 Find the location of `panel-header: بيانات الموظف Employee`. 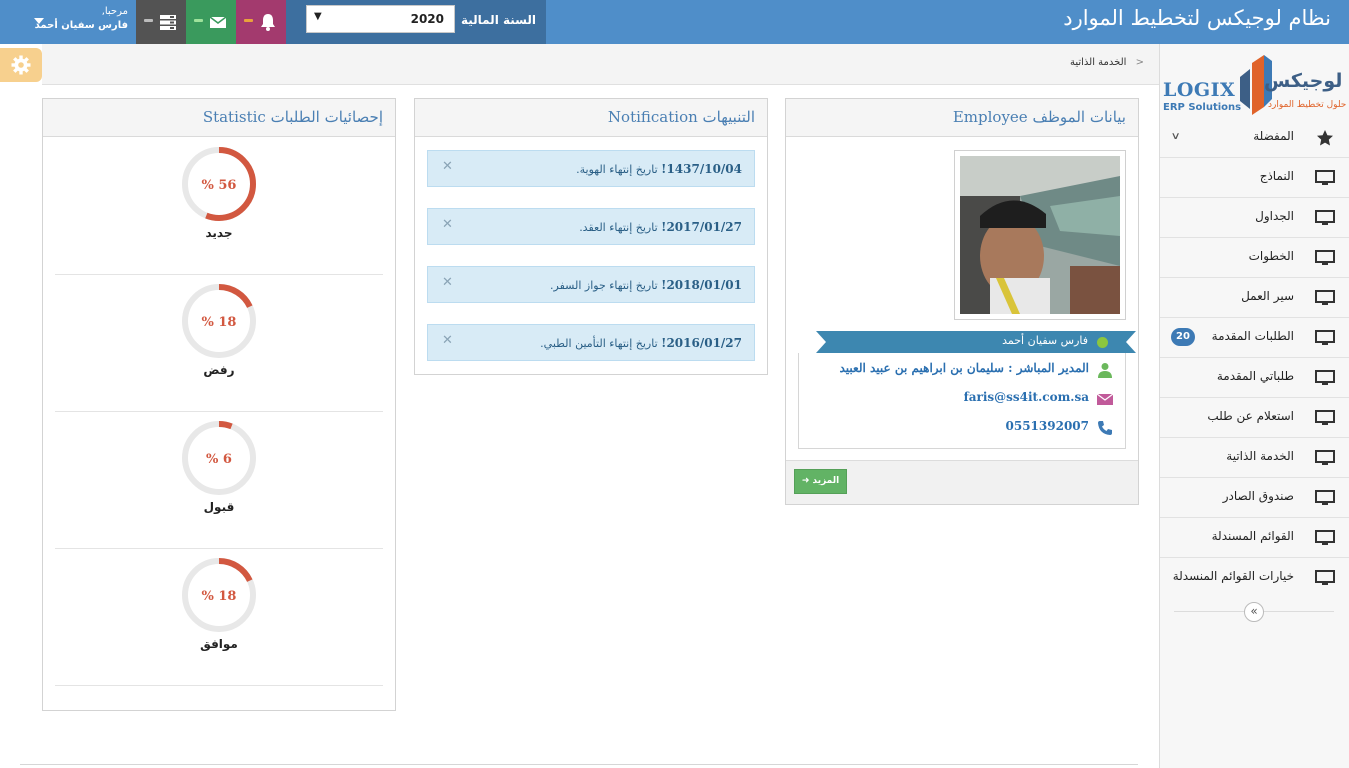

panel-header: بيانات الموظف Employee is located at coordinates (962, 118).